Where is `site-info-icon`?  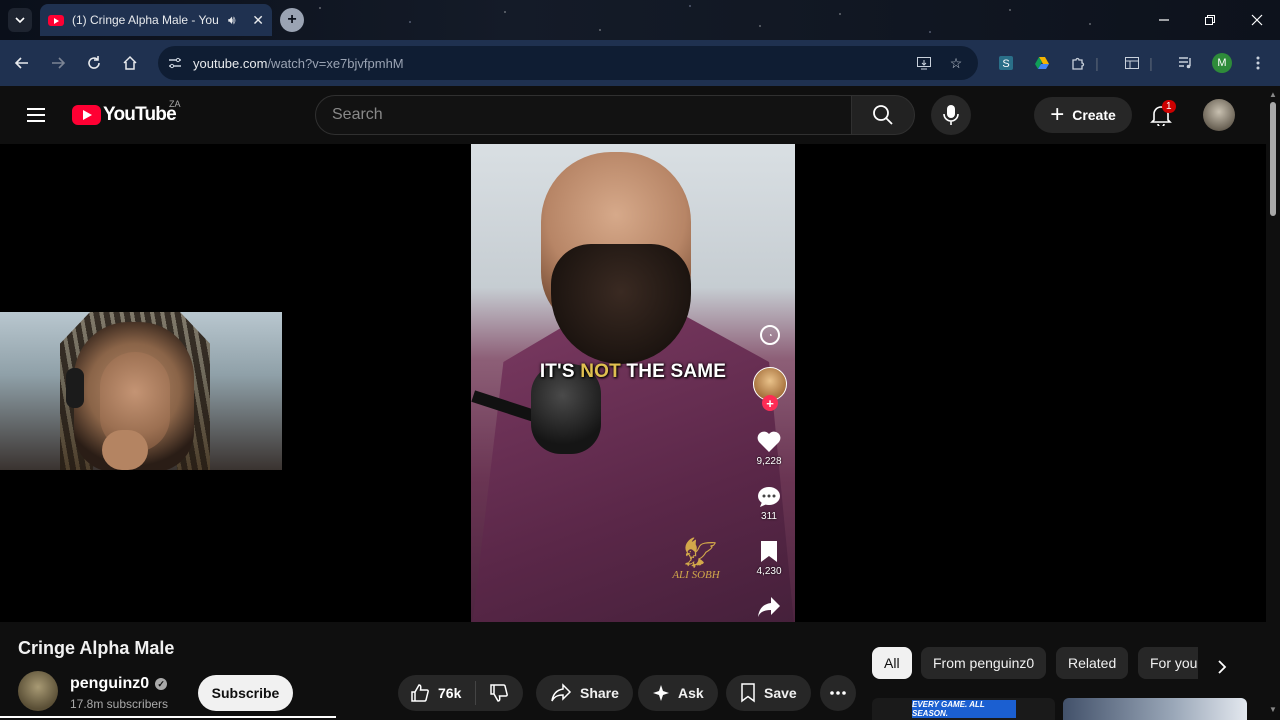 site-info-icon is located at coordinates (175, 63).